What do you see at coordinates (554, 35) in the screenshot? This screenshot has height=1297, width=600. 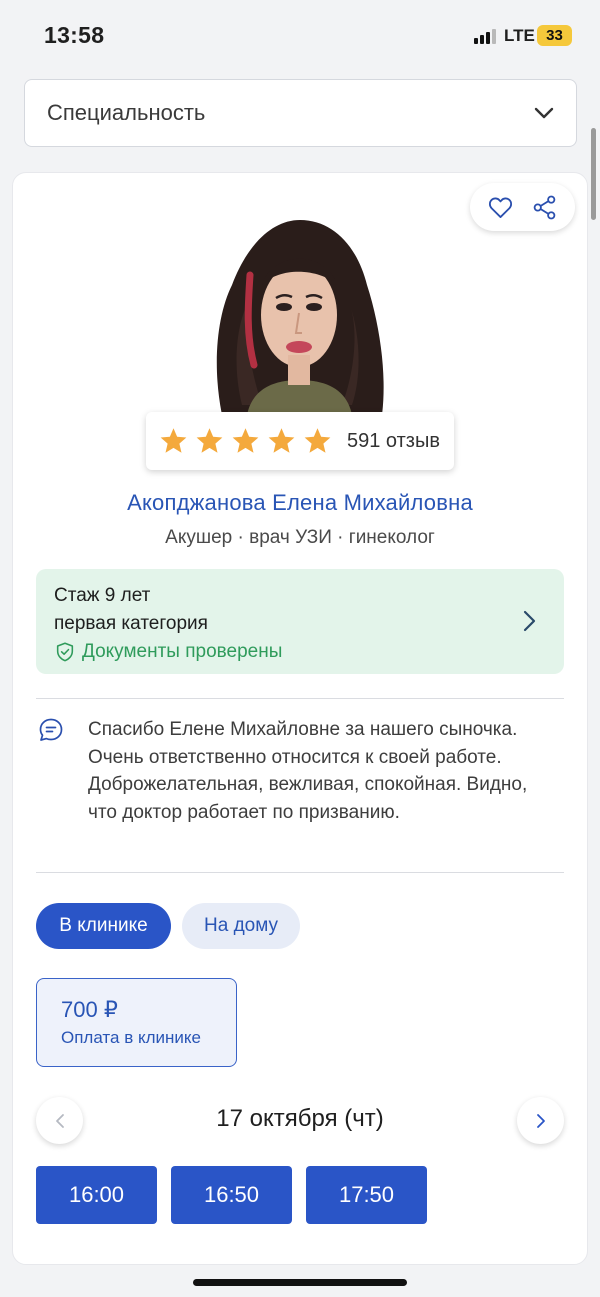 I see `battery-icon: 33` at bounding box center [554, 35].